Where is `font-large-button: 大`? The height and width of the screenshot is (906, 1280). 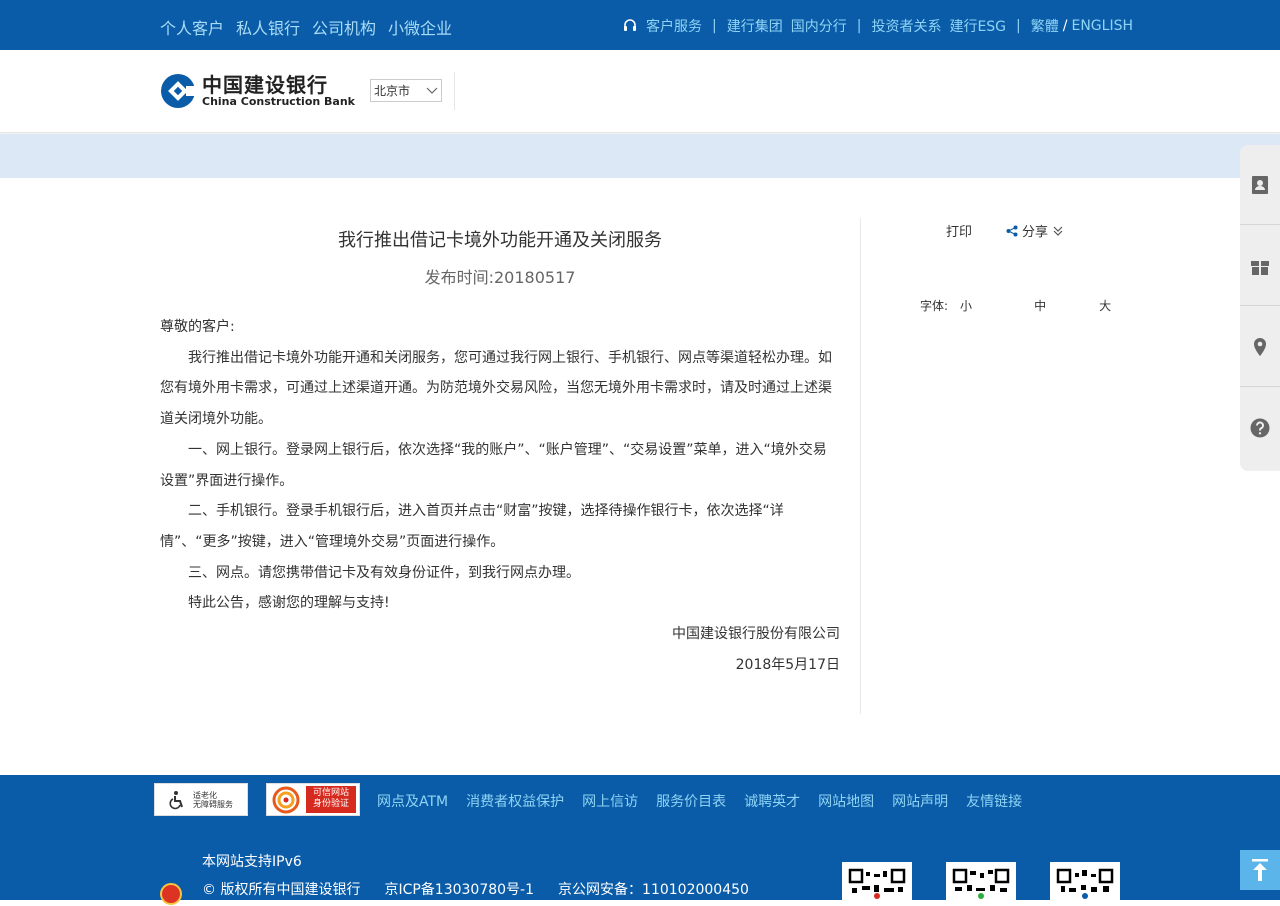 font-large-button: 大 is located at coordinates (1105, 305).